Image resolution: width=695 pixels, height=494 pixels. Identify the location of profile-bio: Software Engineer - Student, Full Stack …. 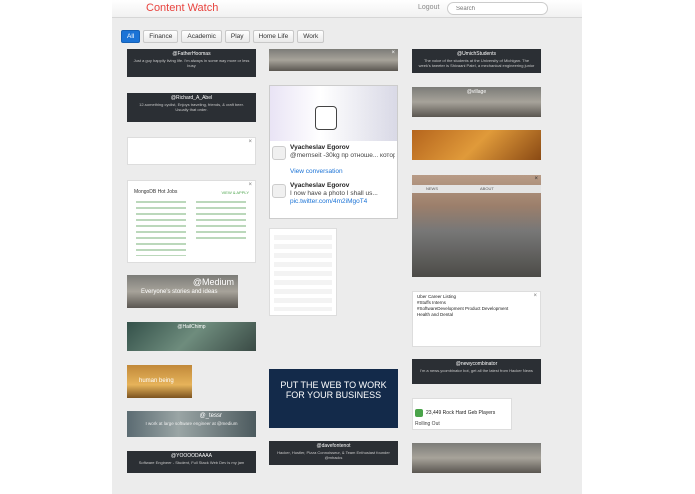
(191, 462).